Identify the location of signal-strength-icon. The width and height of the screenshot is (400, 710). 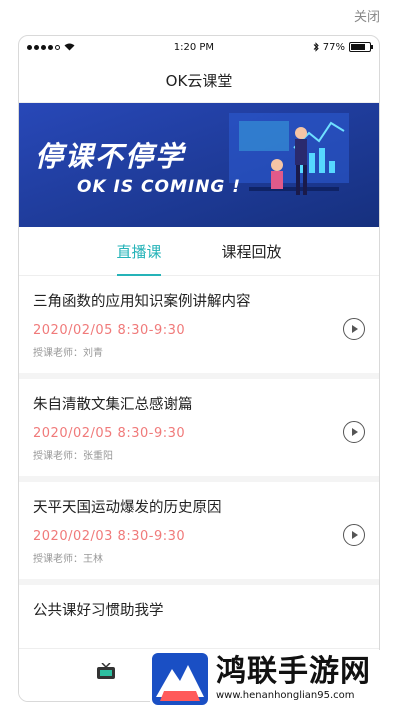
(43, 47).